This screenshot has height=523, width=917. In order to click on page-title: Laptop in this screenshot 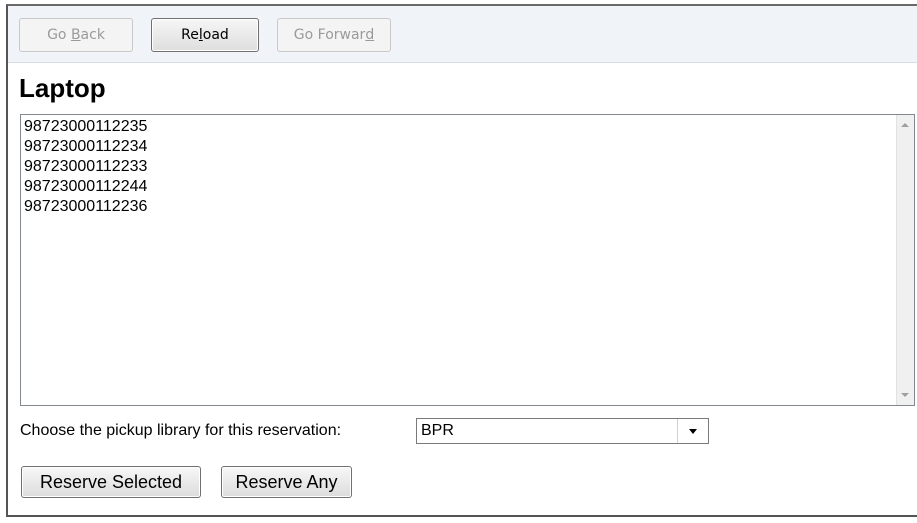, I will do `click(62, 88)`.